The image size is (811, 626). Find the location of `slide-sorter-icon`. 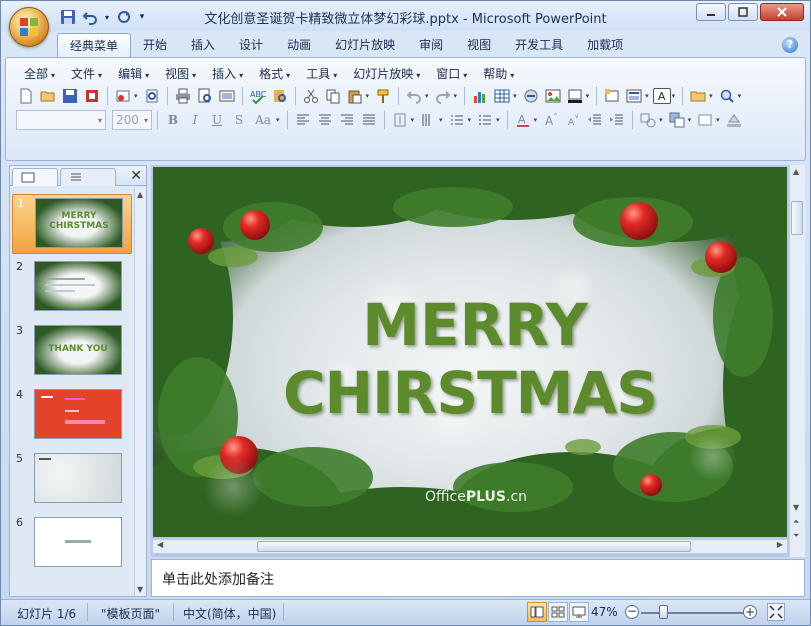

slide-sorter-icon is located at coordinates (558, 612).